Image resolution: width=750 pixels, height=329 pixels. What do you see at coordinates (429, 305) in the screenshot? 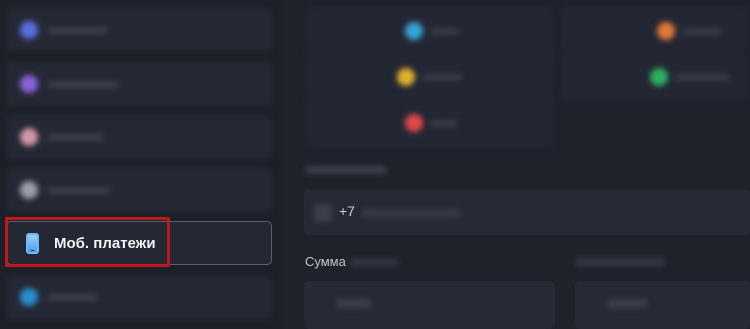
I see `amount-input` at bounding box center [429, 305].